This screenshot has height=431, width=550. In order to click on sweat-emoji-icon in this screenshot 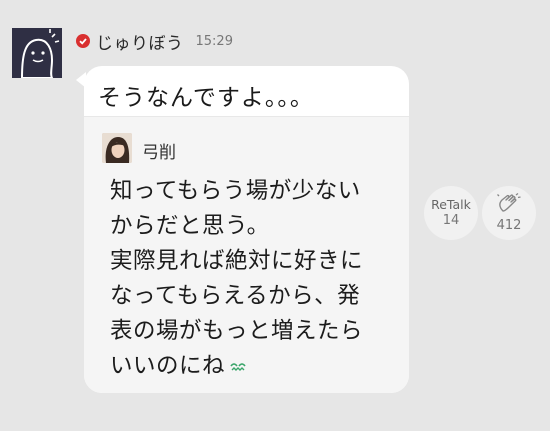, I will do `click(238, 366)`.